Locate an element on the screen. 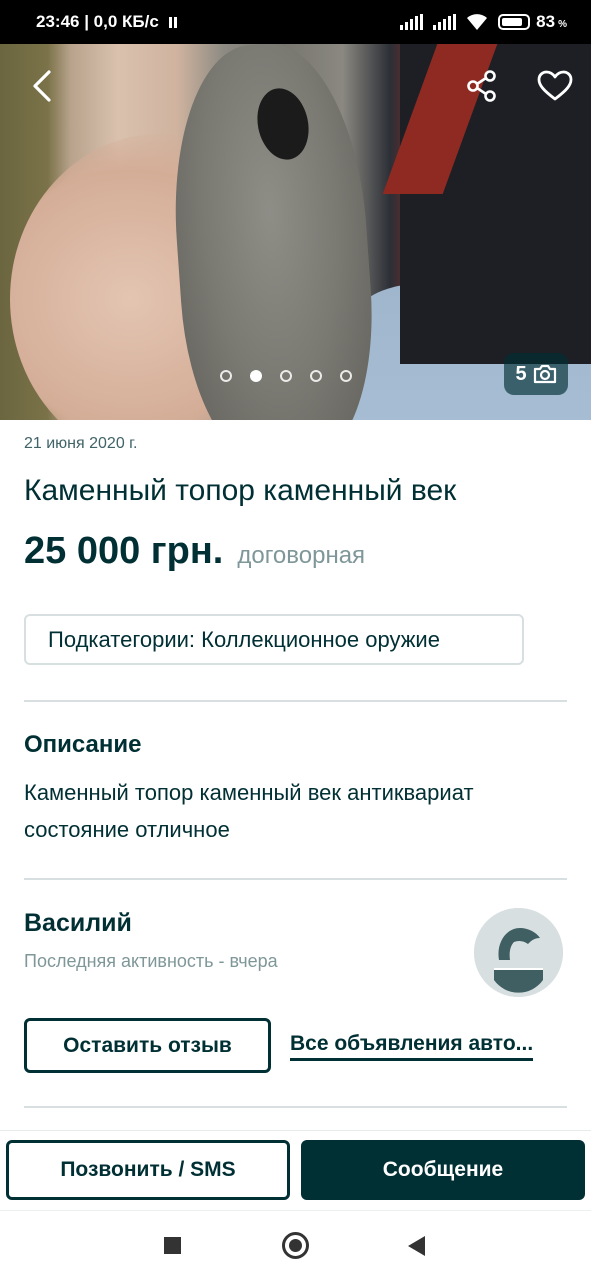 This screenshot has width=591, height=1280. status-left: 23:46 | 0,0 КБ/с is located at coordinates (106, 22).